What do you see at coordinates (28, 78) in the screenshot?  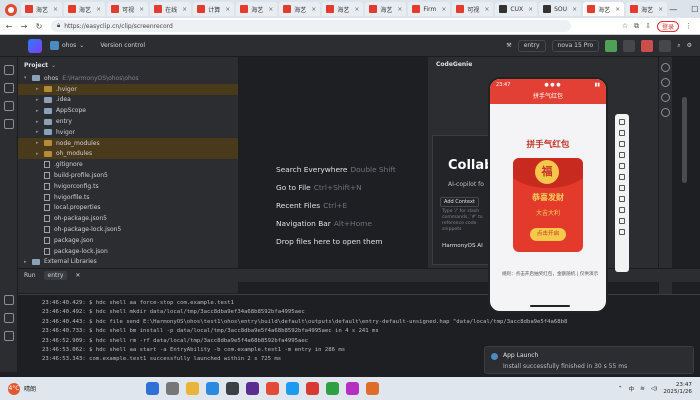 I see `expand-arrow-icon: ▾` at bounding box center [28, 78].